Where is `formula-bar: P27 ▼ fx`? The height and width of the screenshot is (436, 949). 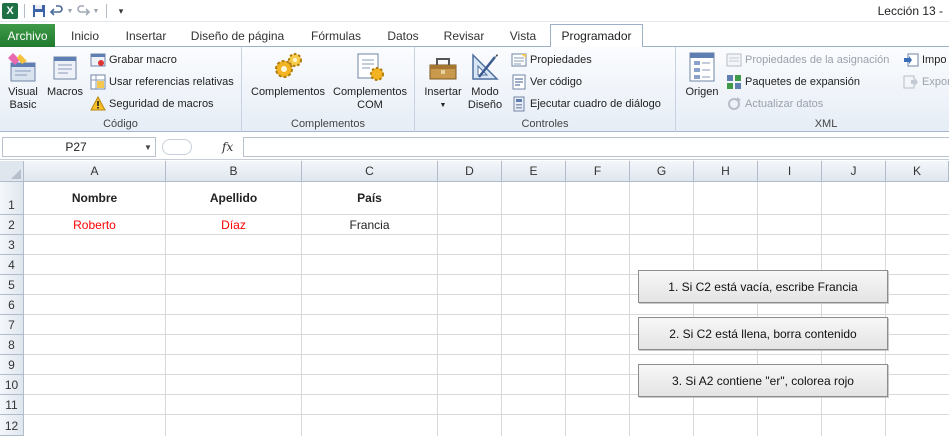
formula-bar: P27 ▼ fx is located at coordinates (474, 146).